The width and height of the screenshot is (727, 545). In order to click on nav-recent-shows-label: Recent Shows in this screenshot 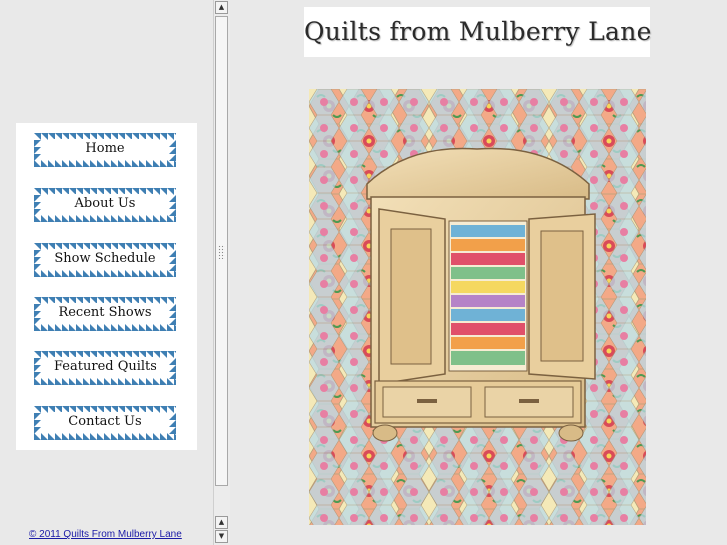, I will do `click(105, 313)`.